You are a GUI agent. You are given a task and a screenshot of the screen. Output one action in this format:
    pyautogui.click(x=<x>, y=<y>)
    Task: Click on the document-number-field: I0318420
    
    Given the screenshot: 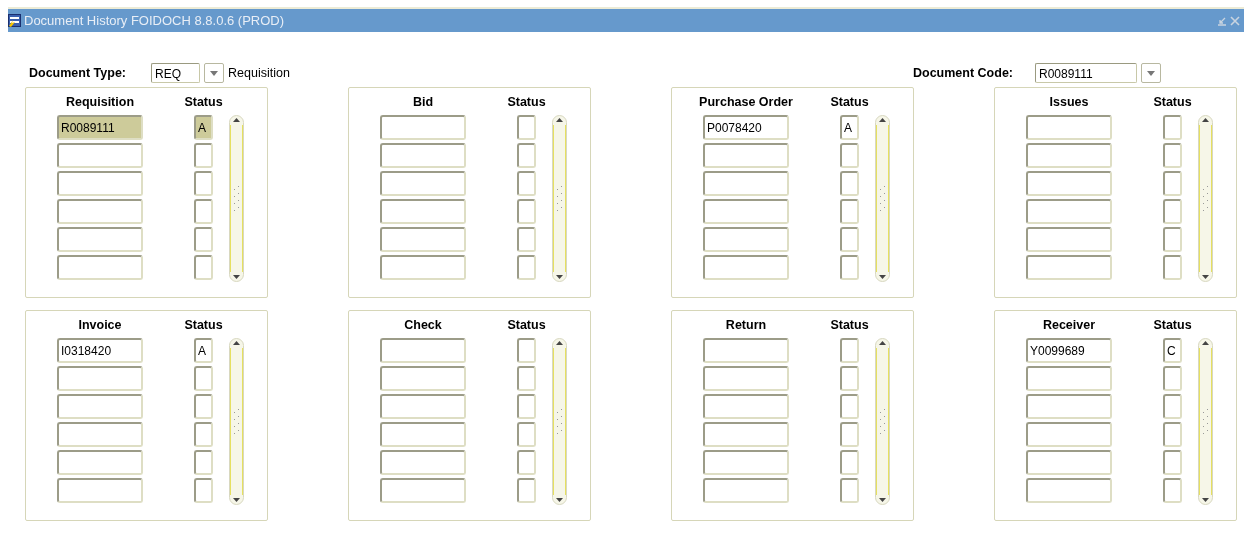 What is the action you would take?
    pyautogui.click(x=100, y=350)
    